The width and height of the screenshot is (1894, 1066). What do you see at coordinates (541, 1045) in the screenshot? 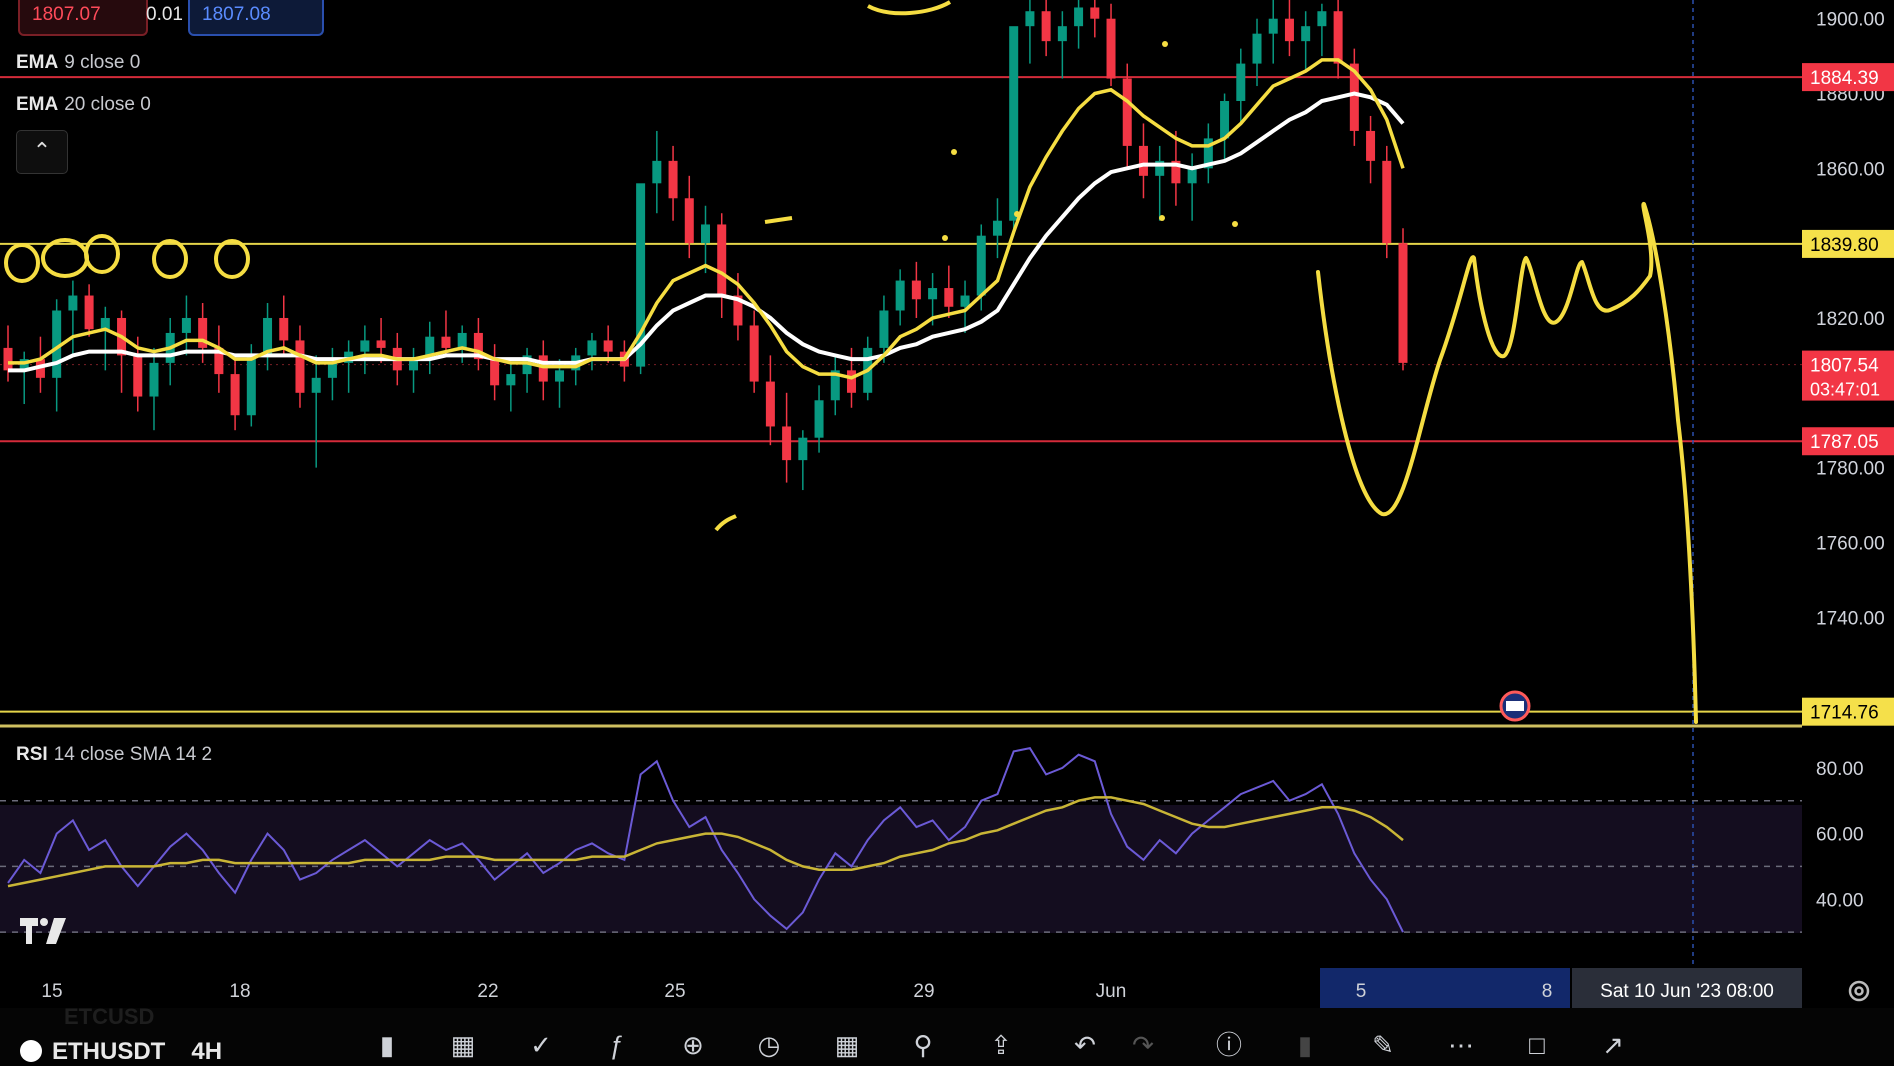
I see `drawing-tool-icon: ✓` at bounding box center [541, 1045].